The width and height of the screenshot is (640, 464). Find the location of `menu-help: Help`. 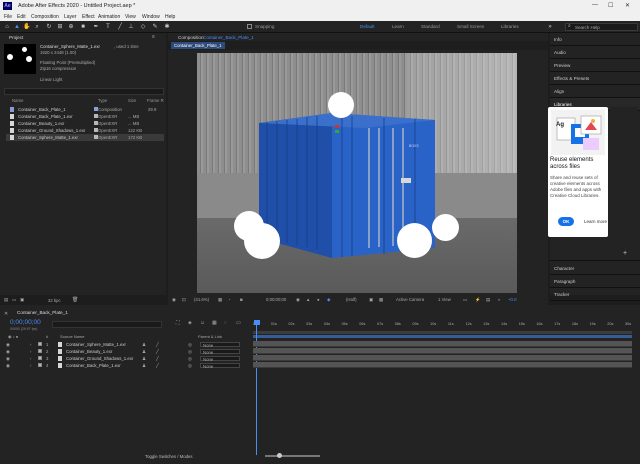

menu-help: Help is located at coordinates (170, 17).